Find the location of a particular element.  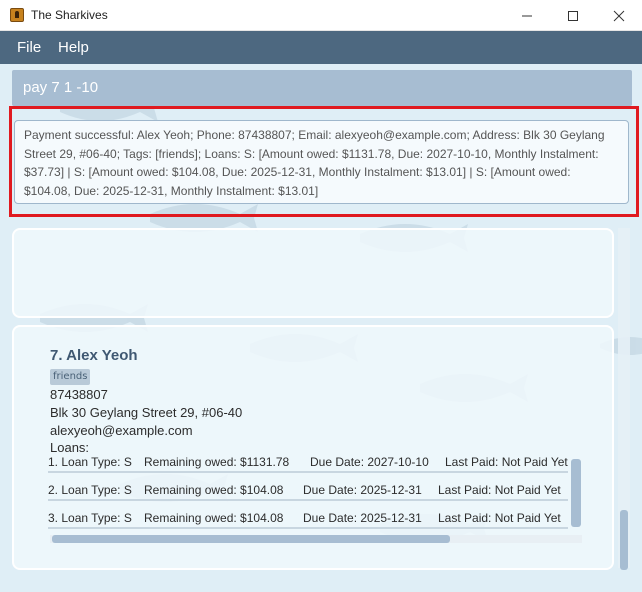

loan-vertical-scrollbar is located at coordinates (576, 493).